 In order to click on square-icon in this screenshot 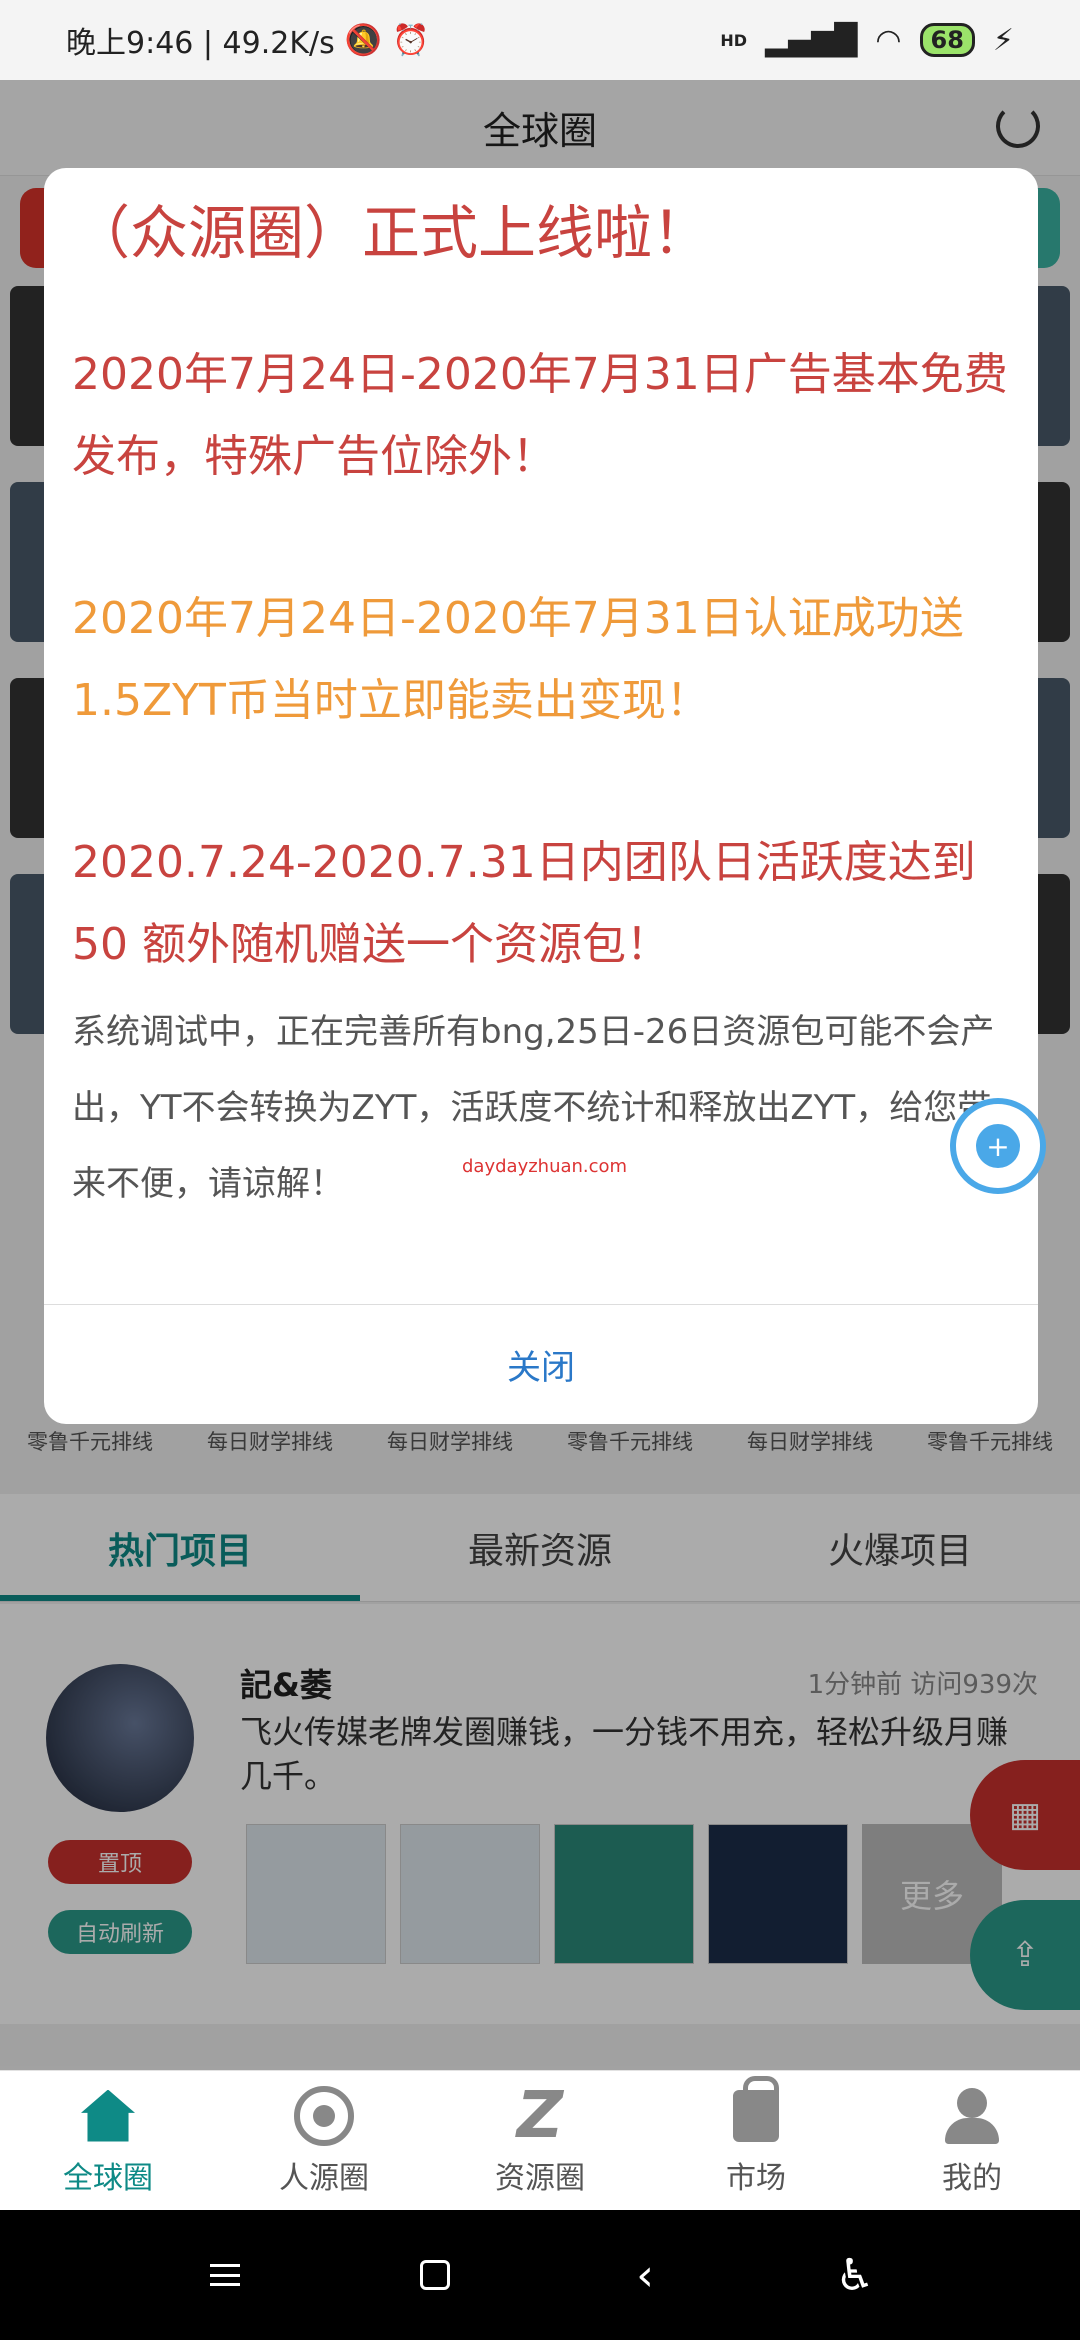, I will do `click(435, 2275)`.